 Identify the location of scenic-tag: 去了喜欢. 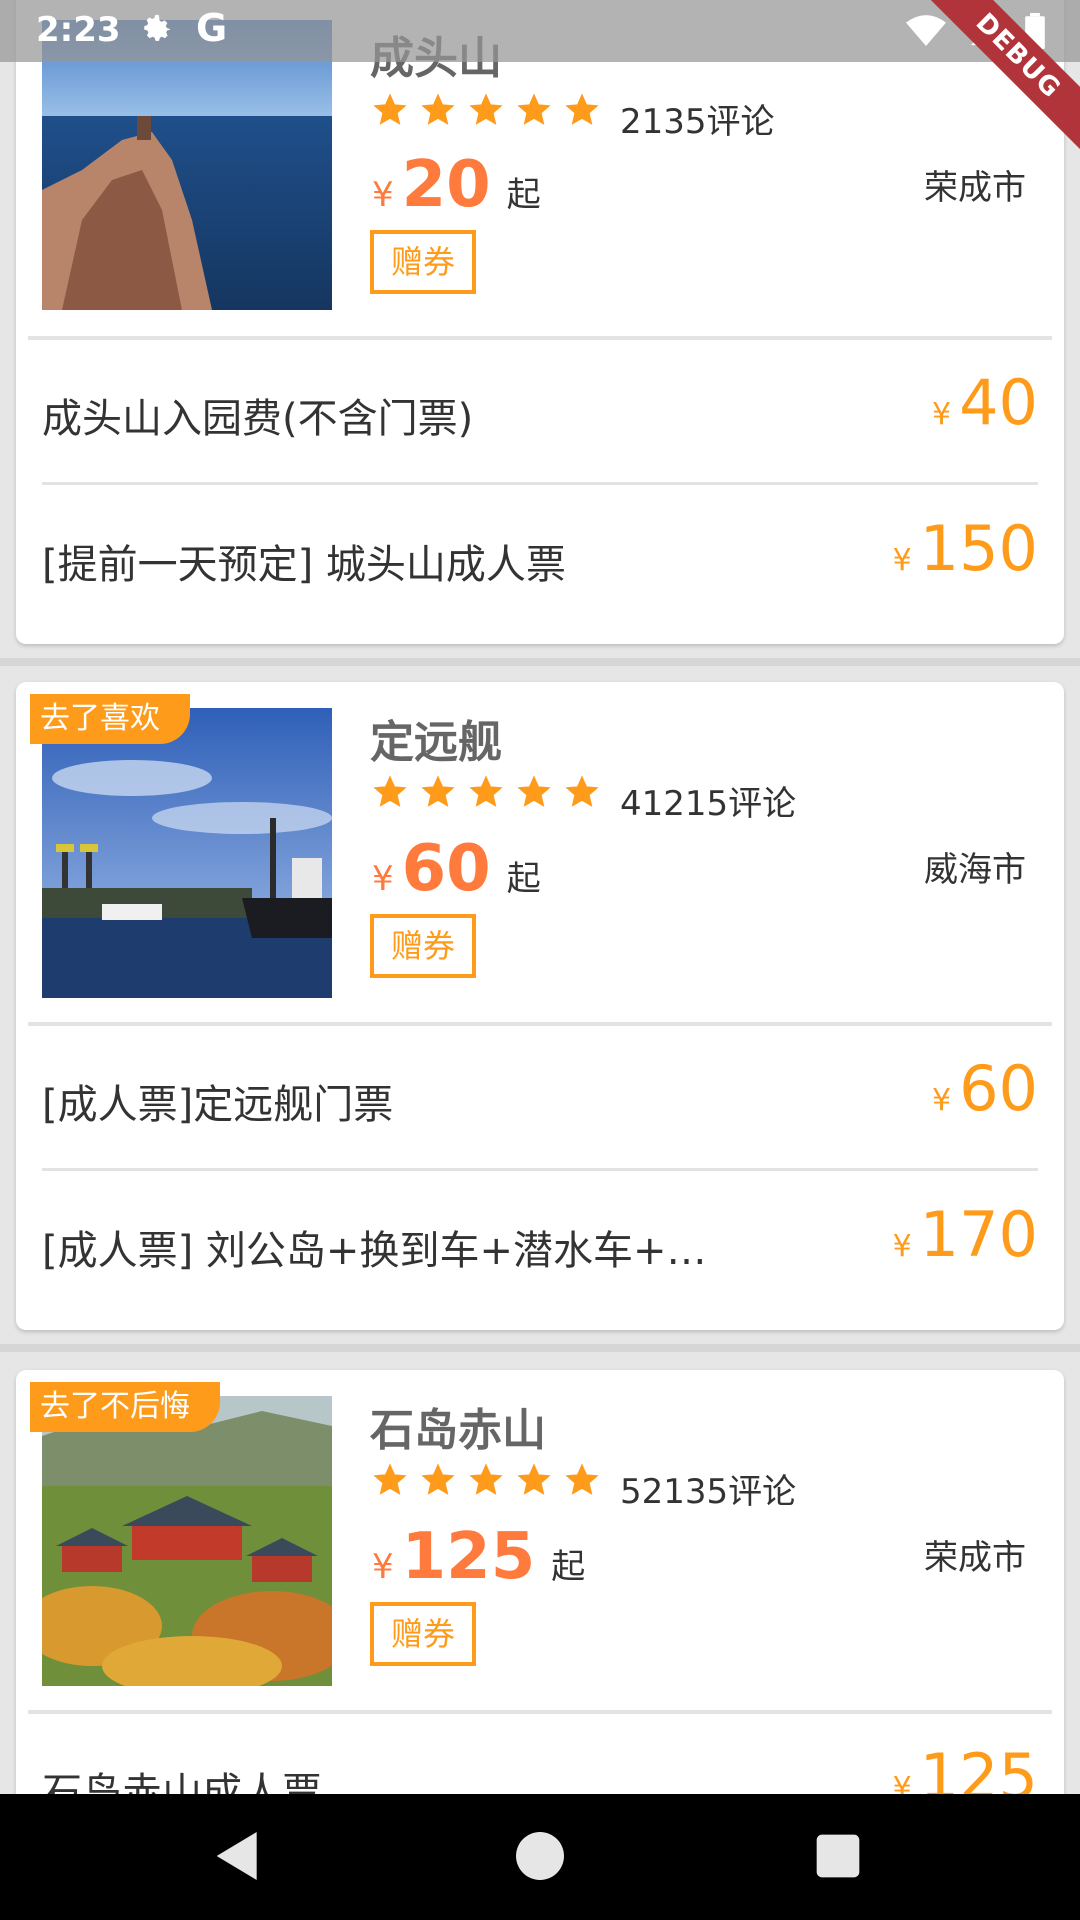
(110, 719).